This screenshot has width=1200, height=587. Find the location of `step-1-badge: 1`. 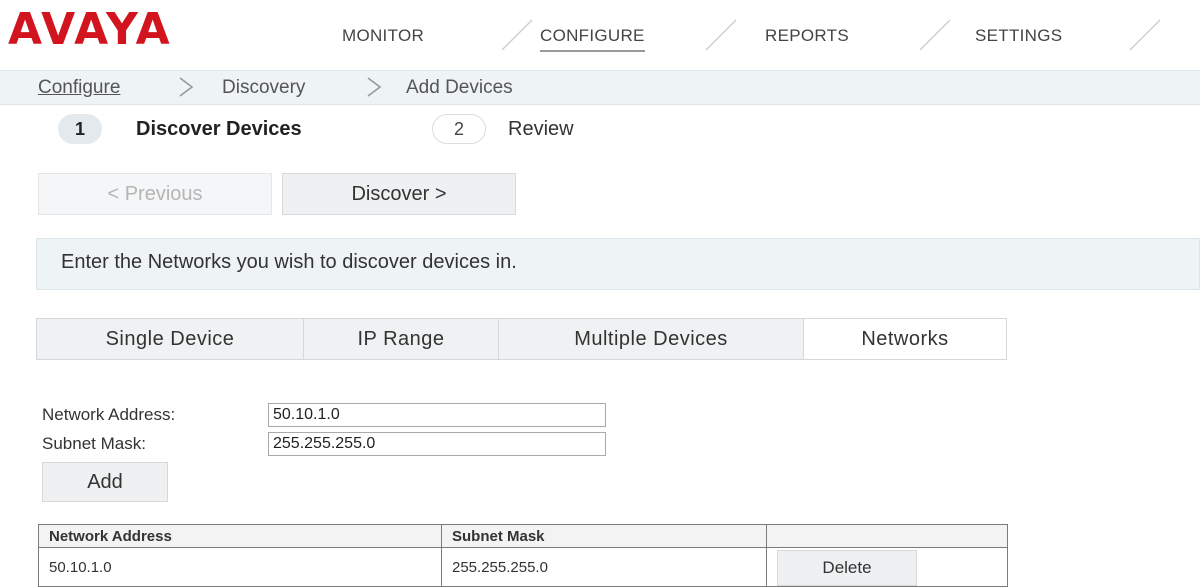

step-1-badge: 1 is located at coordinates (80, 129).